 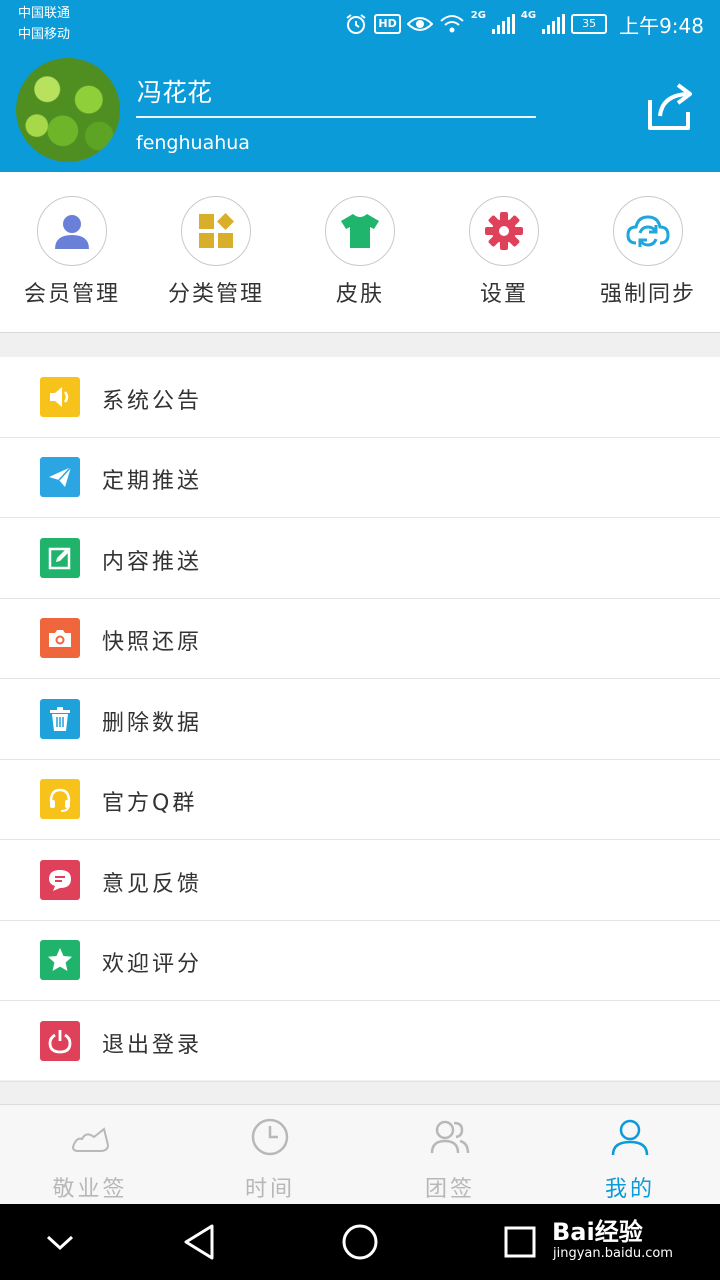 What do you see at coordinates (152, 481) in the screenshot?
I see `menu-item-label: 定期推送` at bounding box center [152, 481].